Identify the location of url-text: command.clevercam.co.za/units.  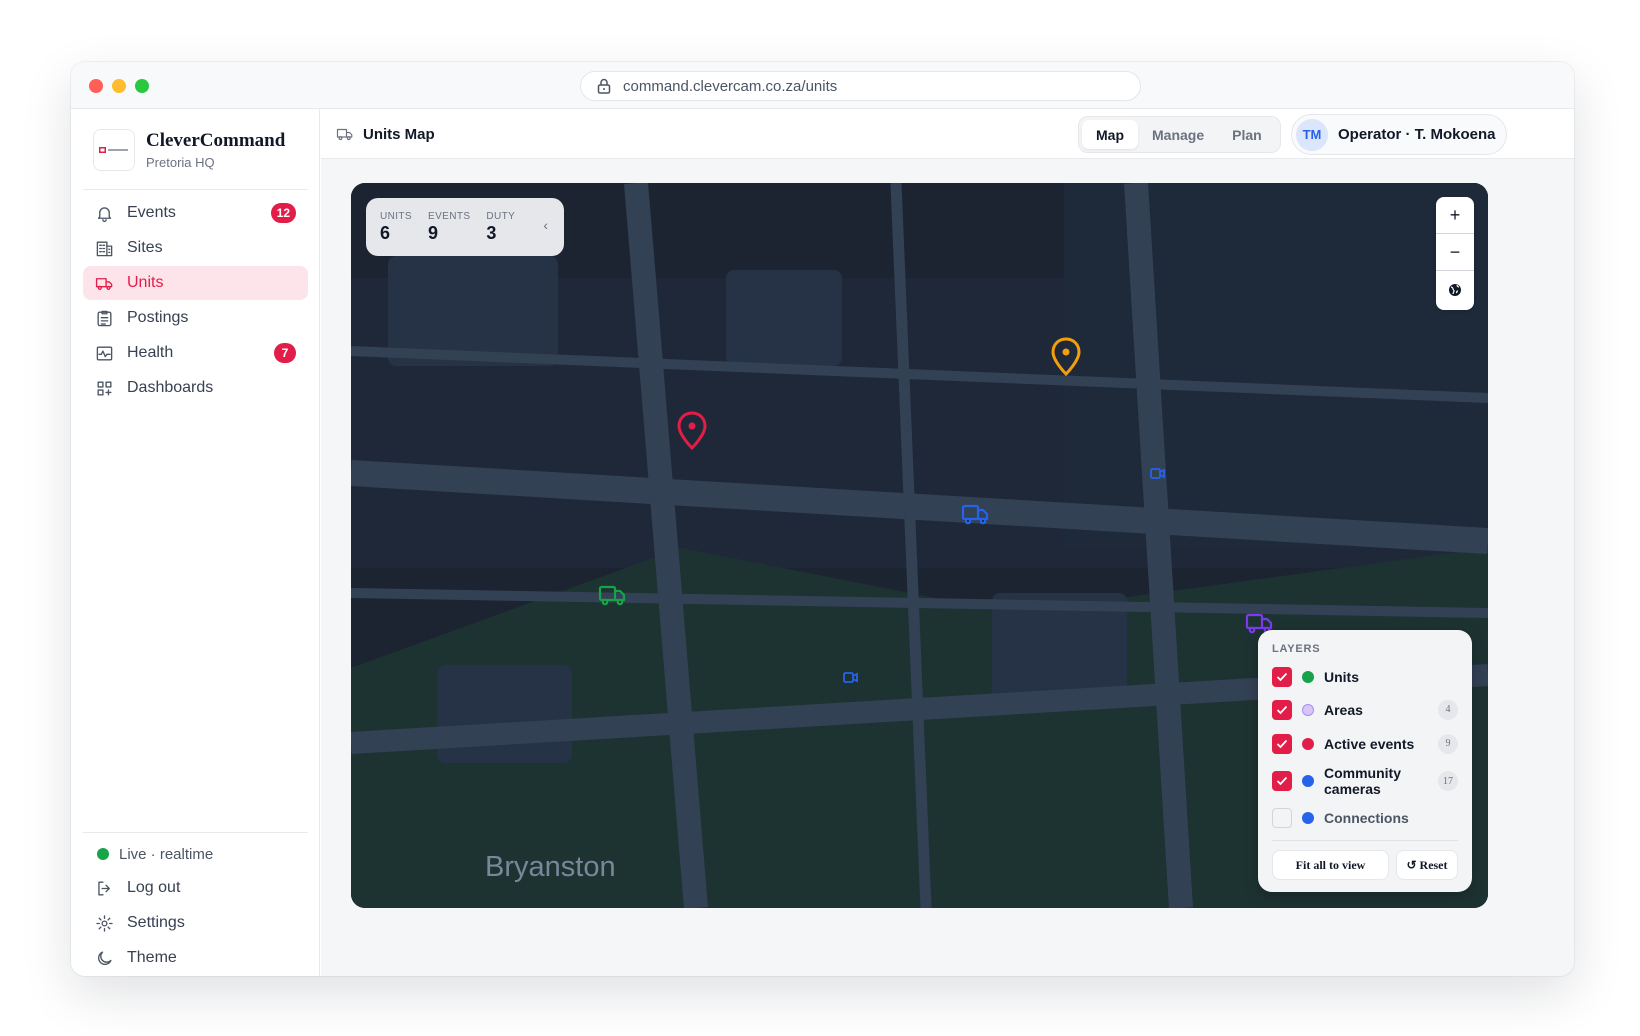
(730, 86).